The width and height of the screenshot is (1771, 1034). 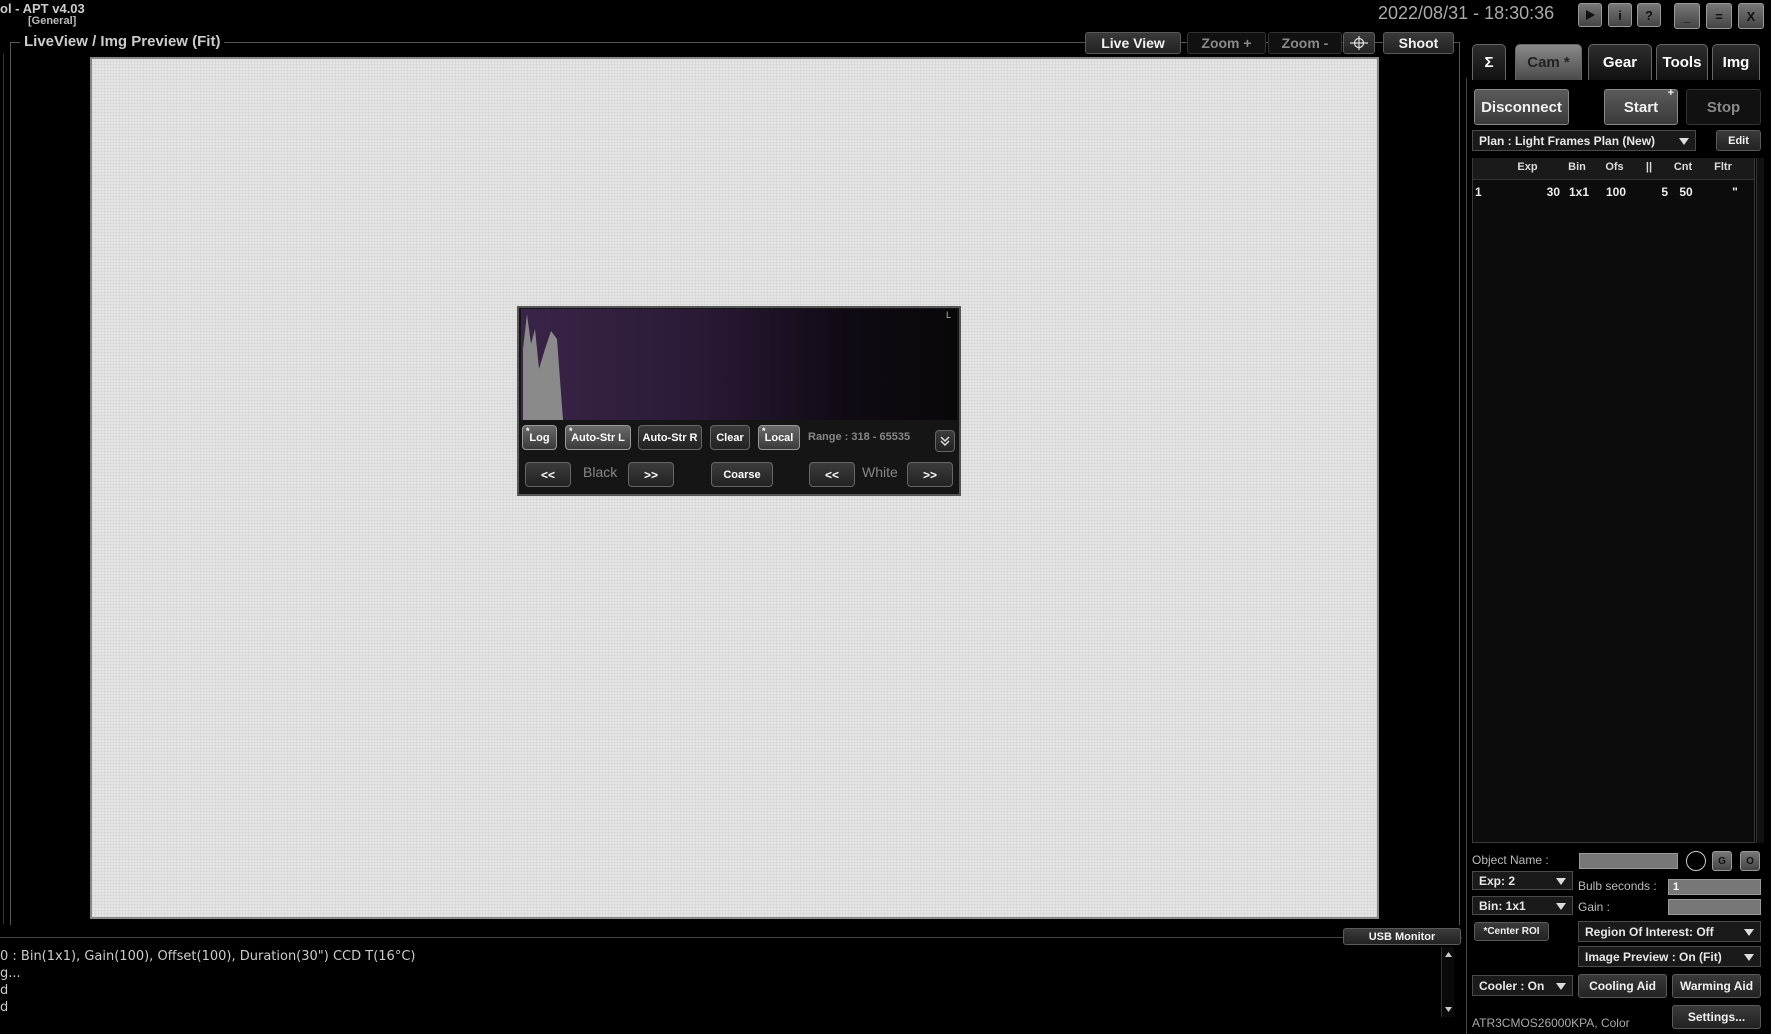 What do you see at coordinates (1359, 43) in the screenshot?
I see `crosshair-icon` at bounding box center [1359, 43].